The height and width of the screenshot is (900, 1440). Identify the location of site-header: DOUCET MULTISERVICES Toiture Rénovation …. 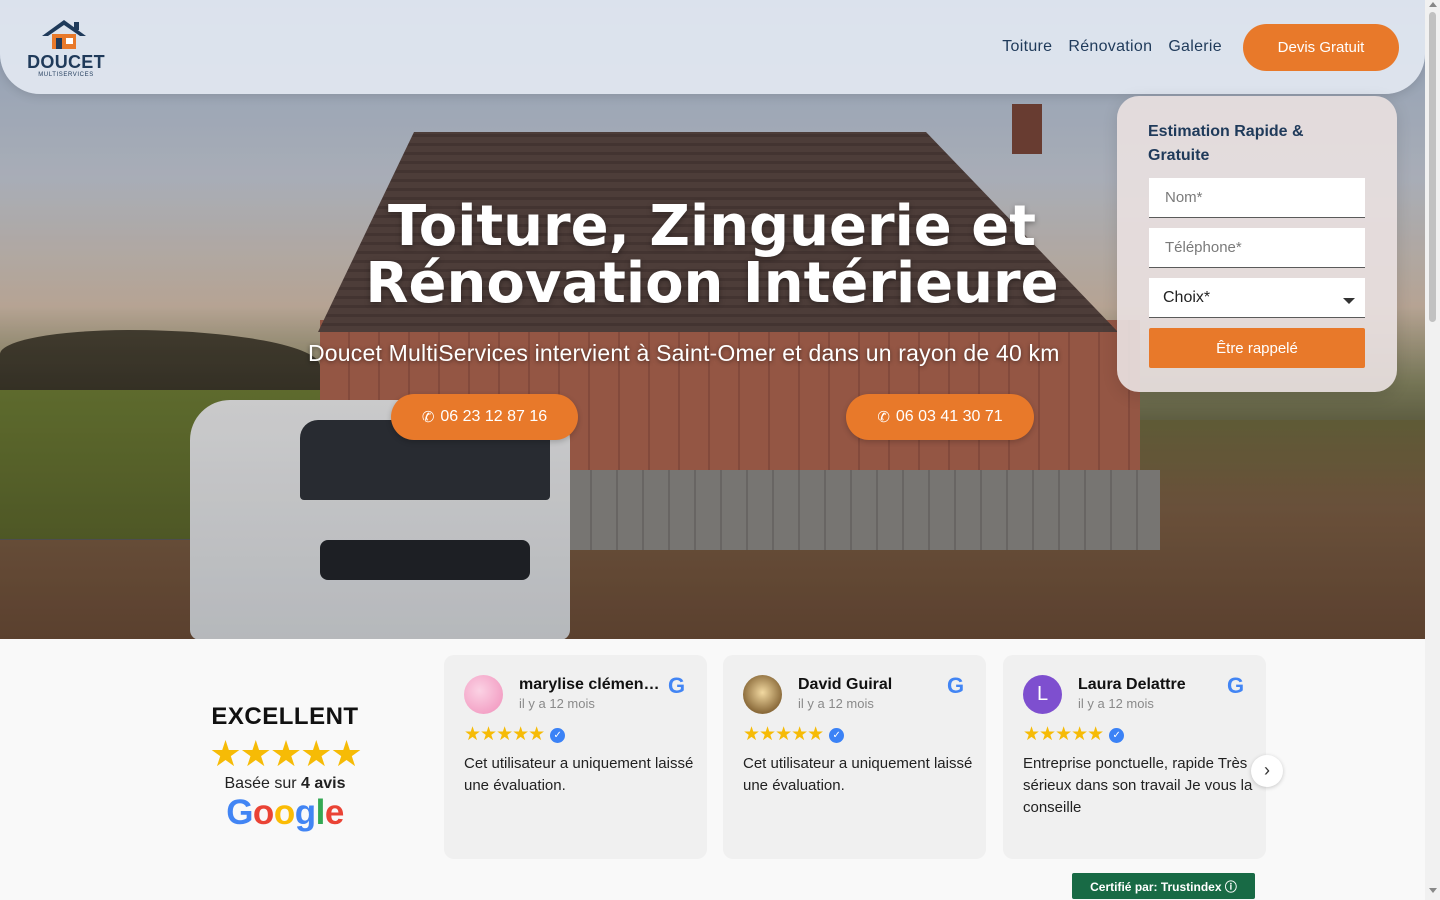
(712, 47).